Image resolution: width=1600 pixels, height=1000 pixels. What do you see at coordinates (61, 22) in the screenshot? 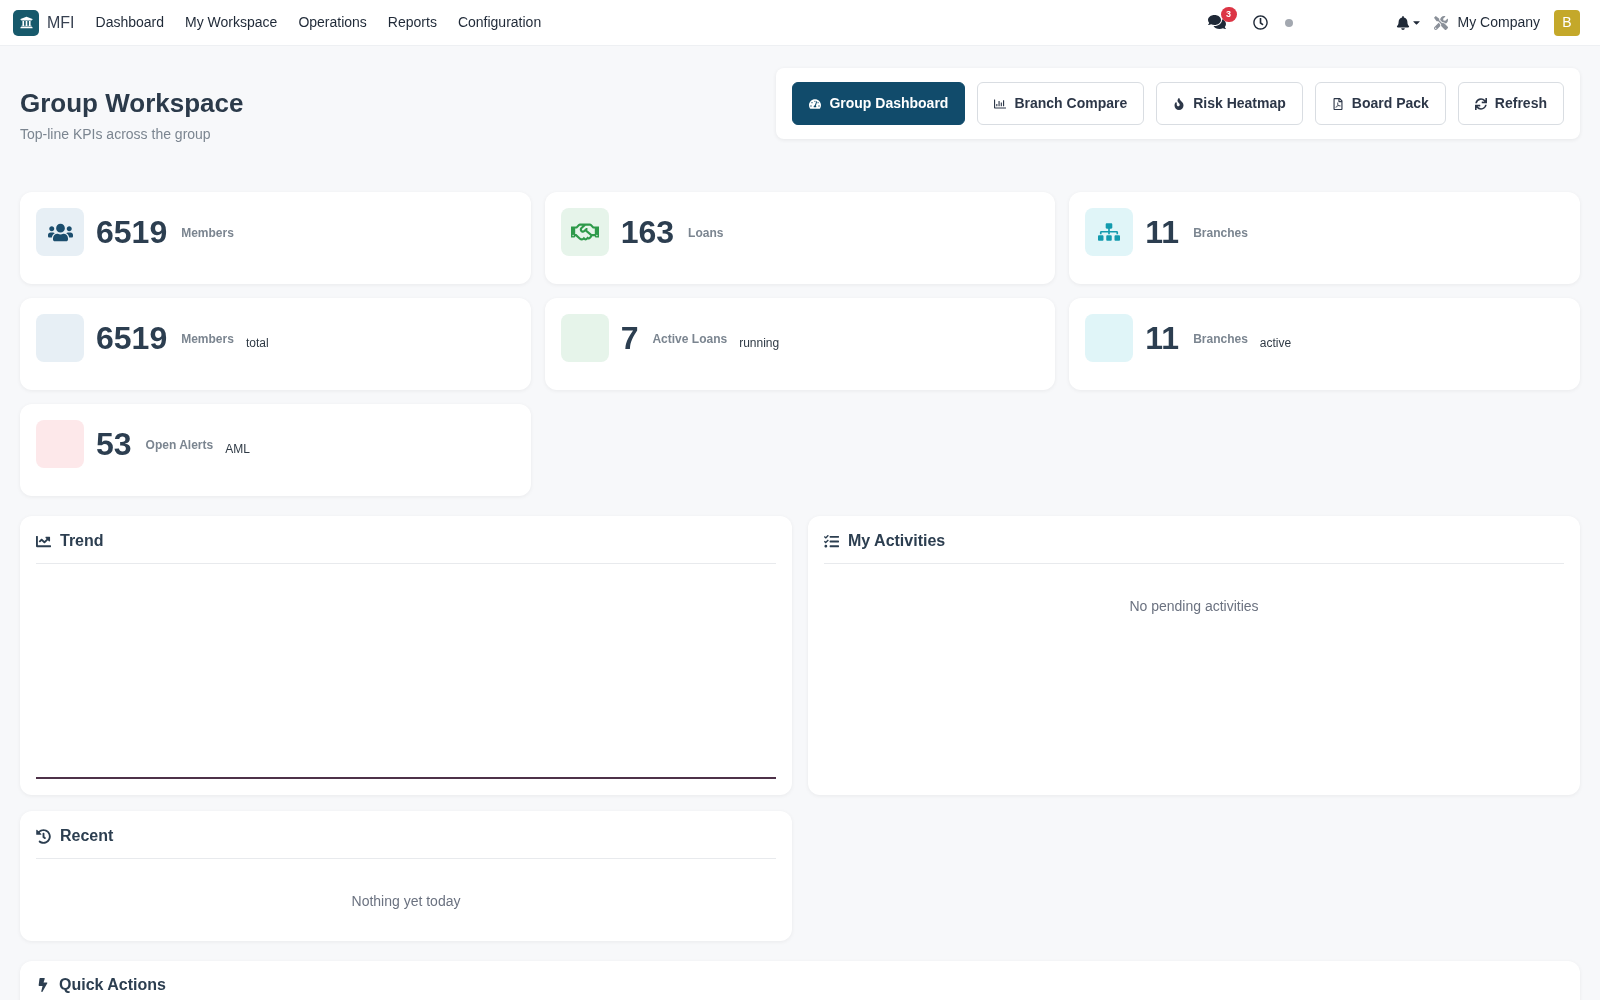
I see `brand-name: MFI` at bounding box center [61, 22].